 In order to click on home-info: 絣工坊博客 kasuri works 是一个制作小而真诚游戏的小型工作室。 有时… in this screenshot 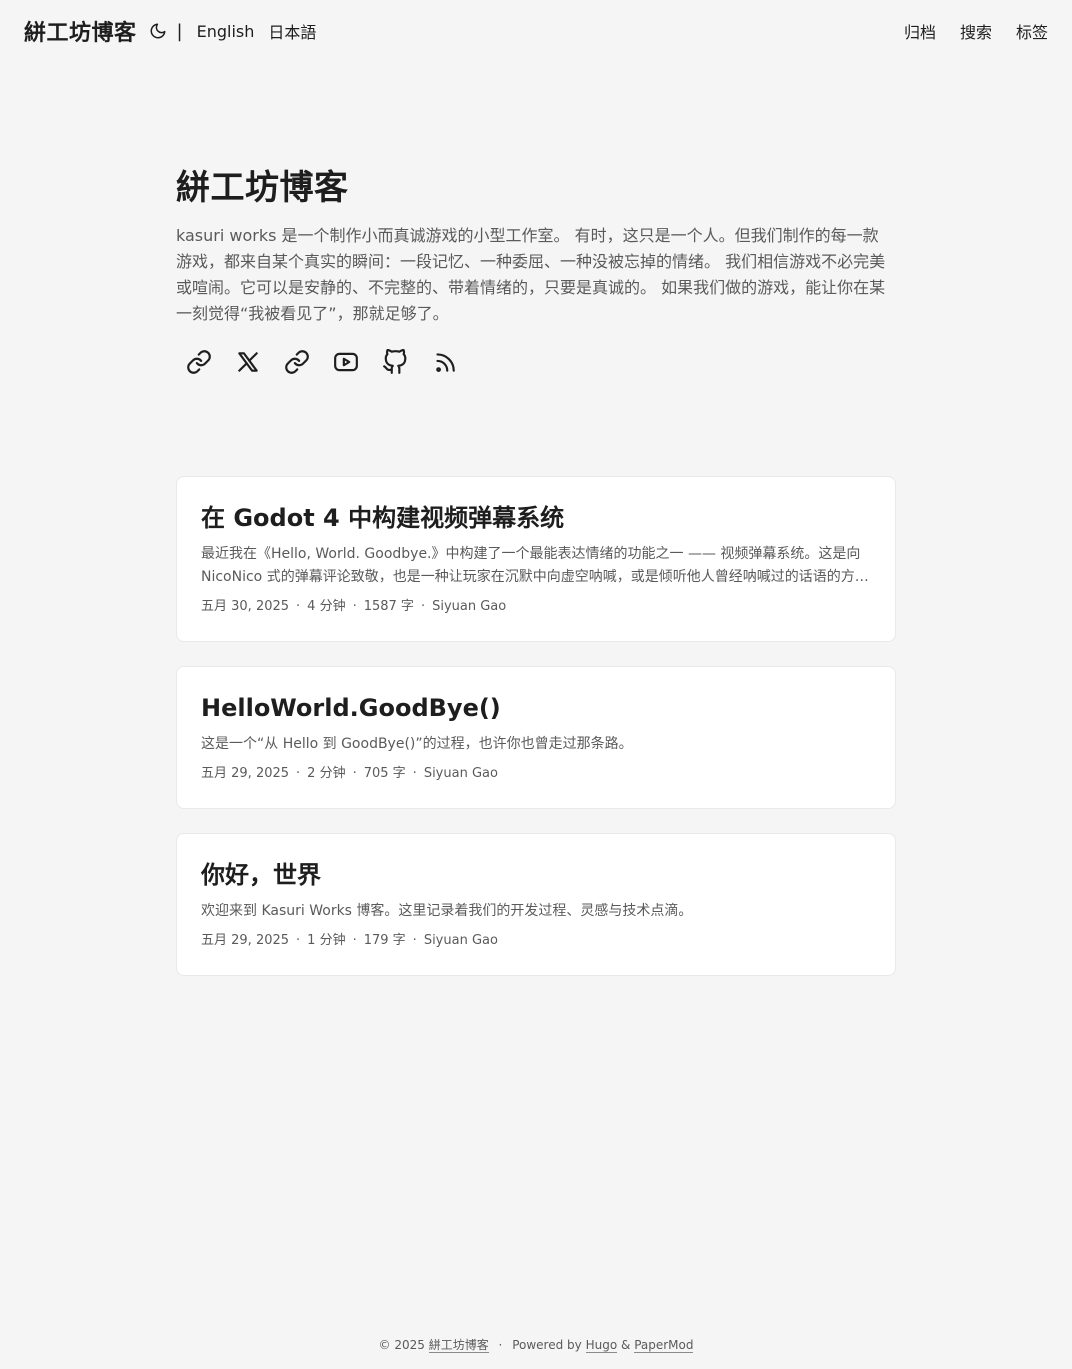, I will do `click(536, 263)`.